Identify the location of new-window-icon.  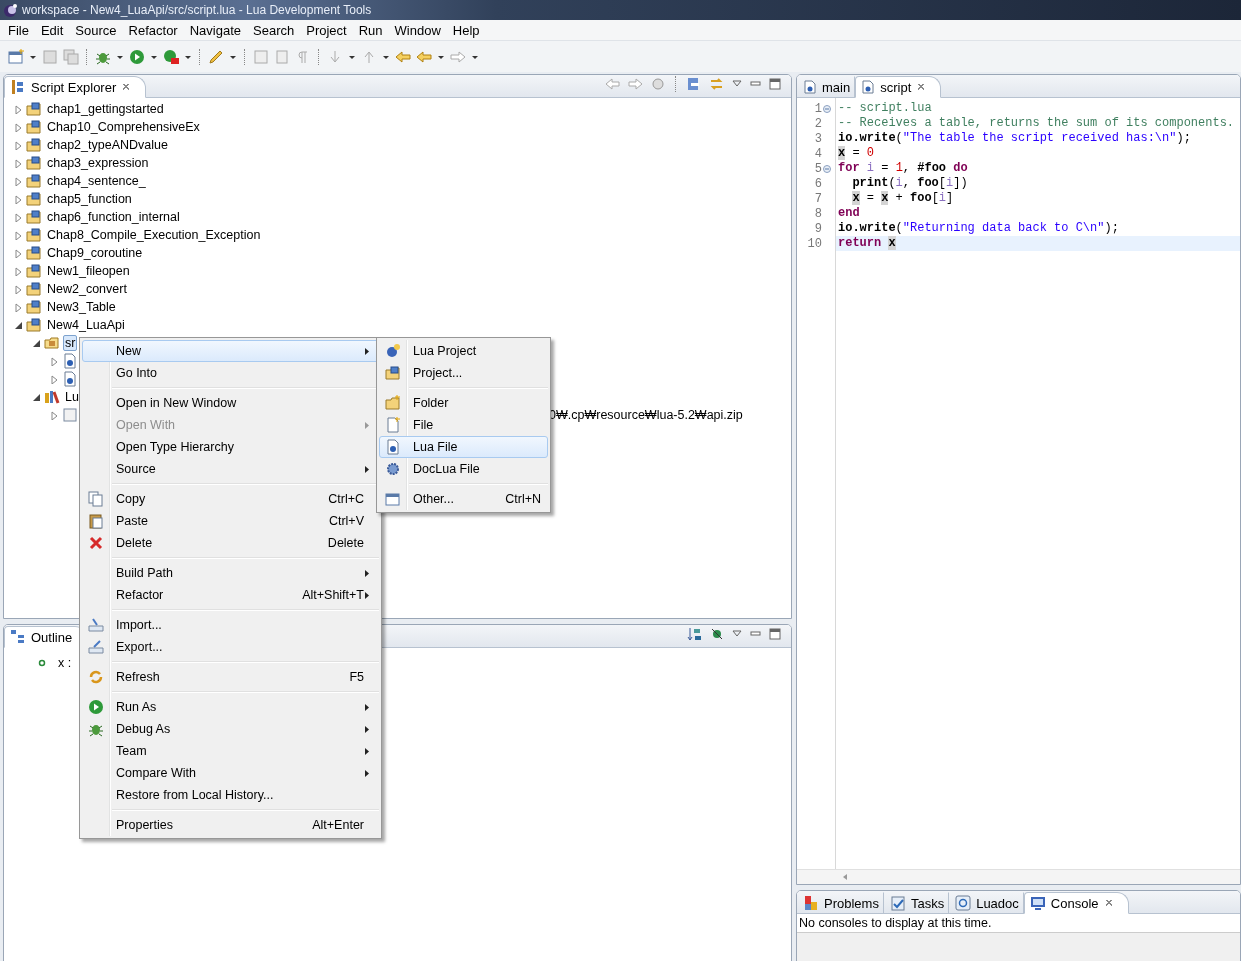
(16, 56).